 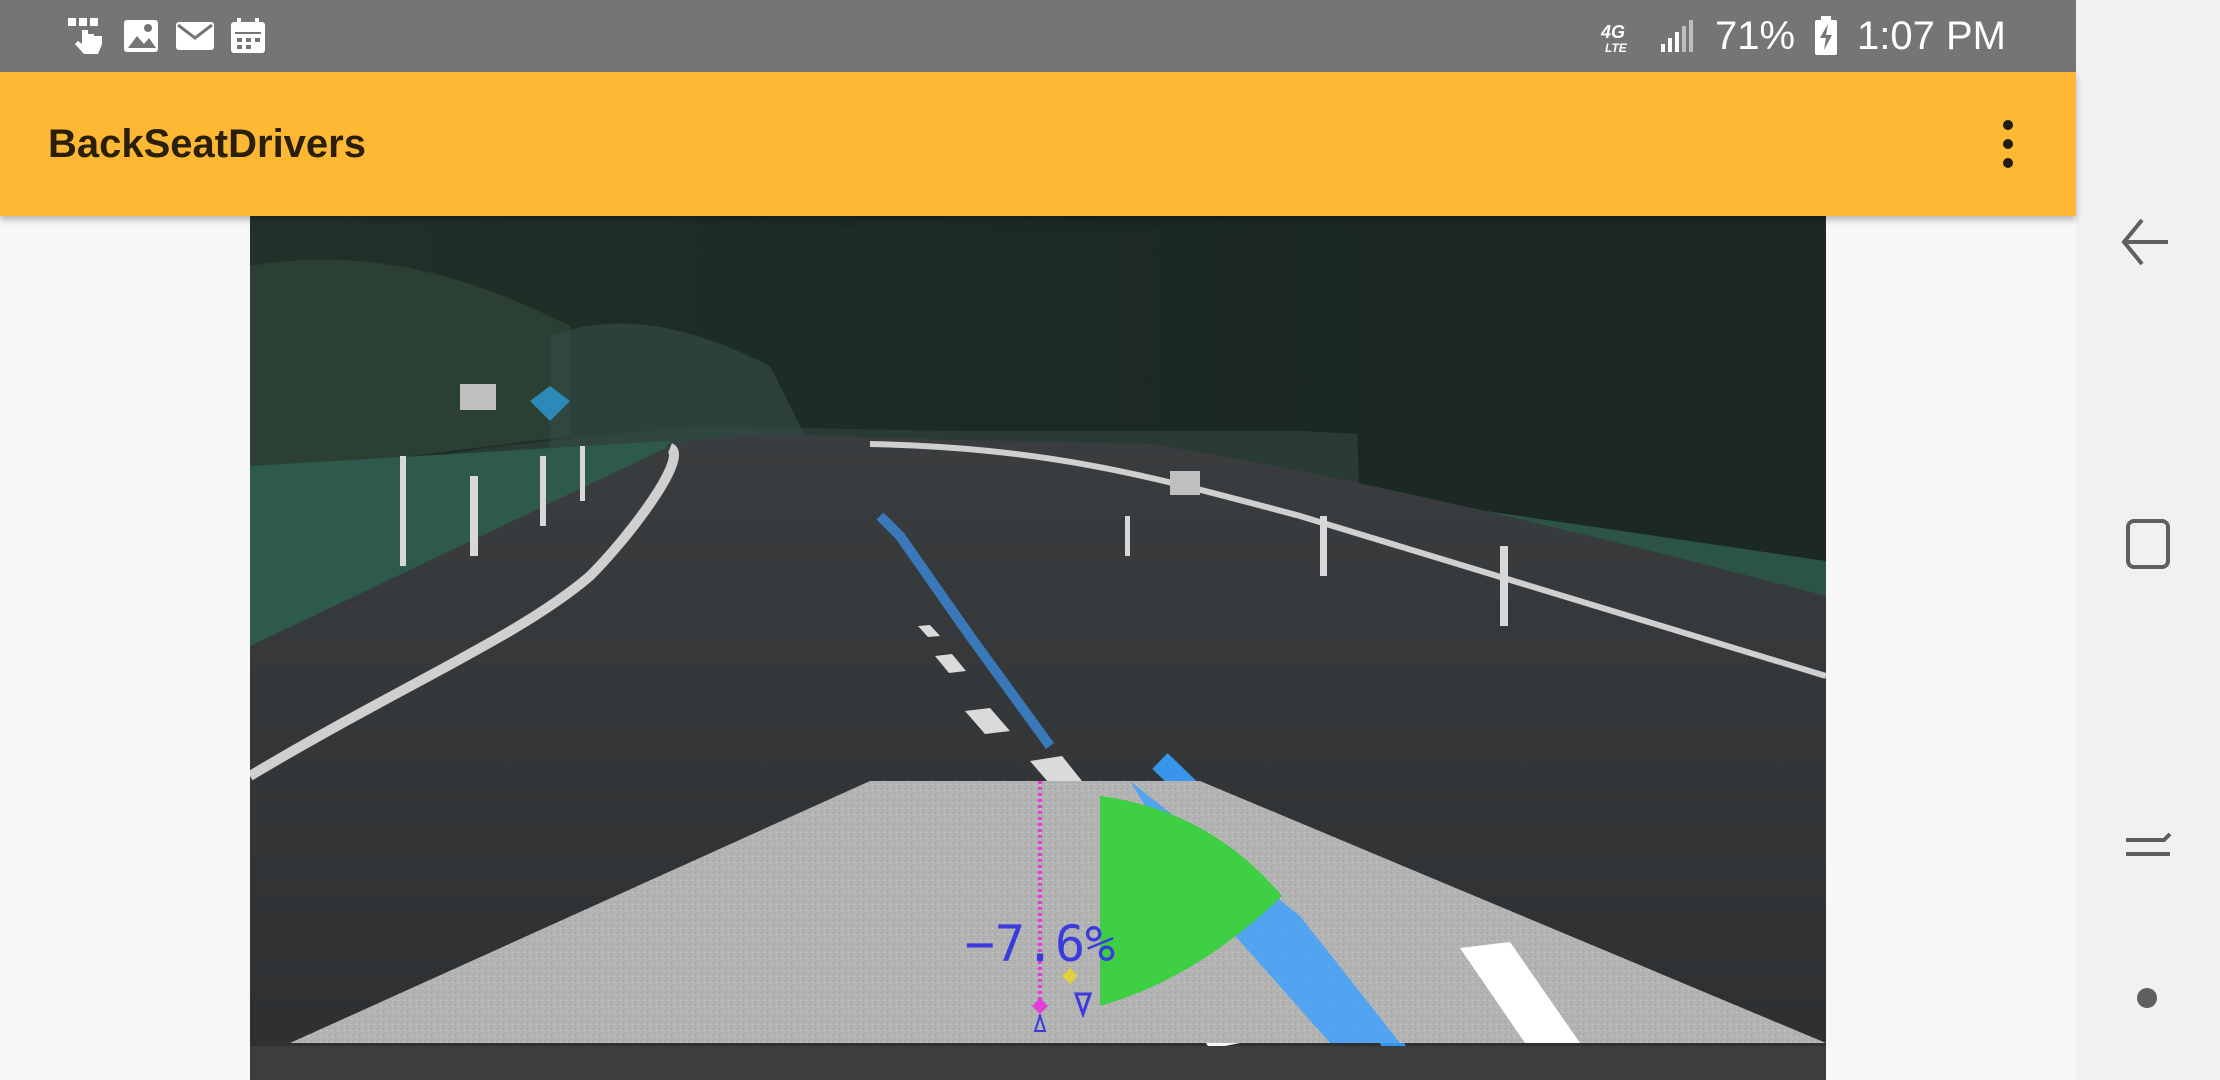 What do you see at coordinates (195, 36) in the screenshot?
I see `email-icon` at bounding box center [195, 36].